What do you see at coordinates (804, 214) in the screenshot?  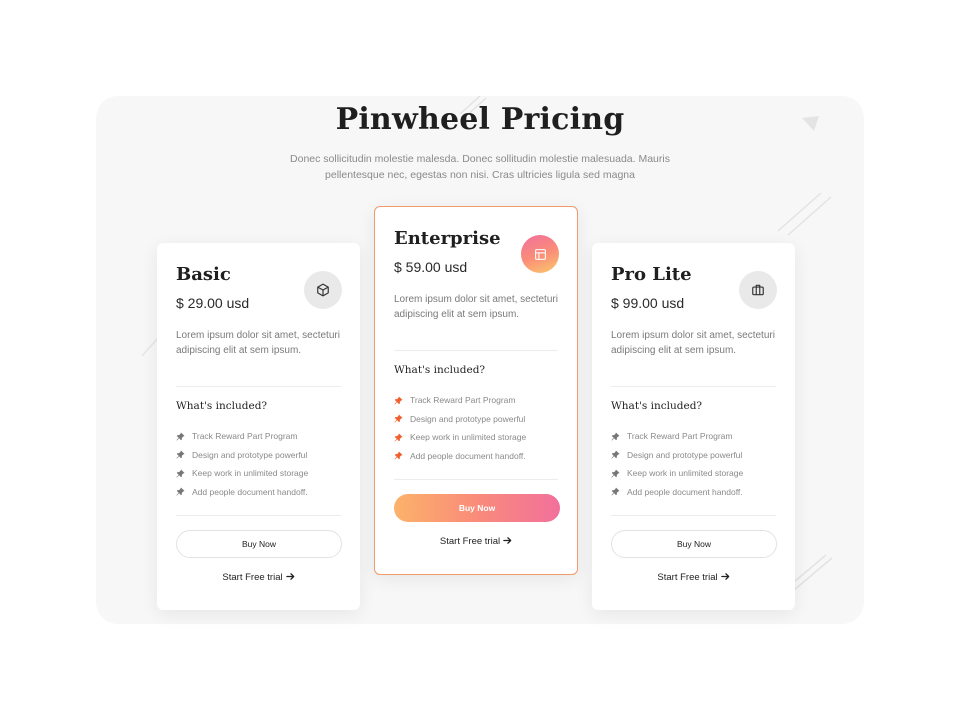 I see `decorative-lines-top` at bounding box center [804, 214].